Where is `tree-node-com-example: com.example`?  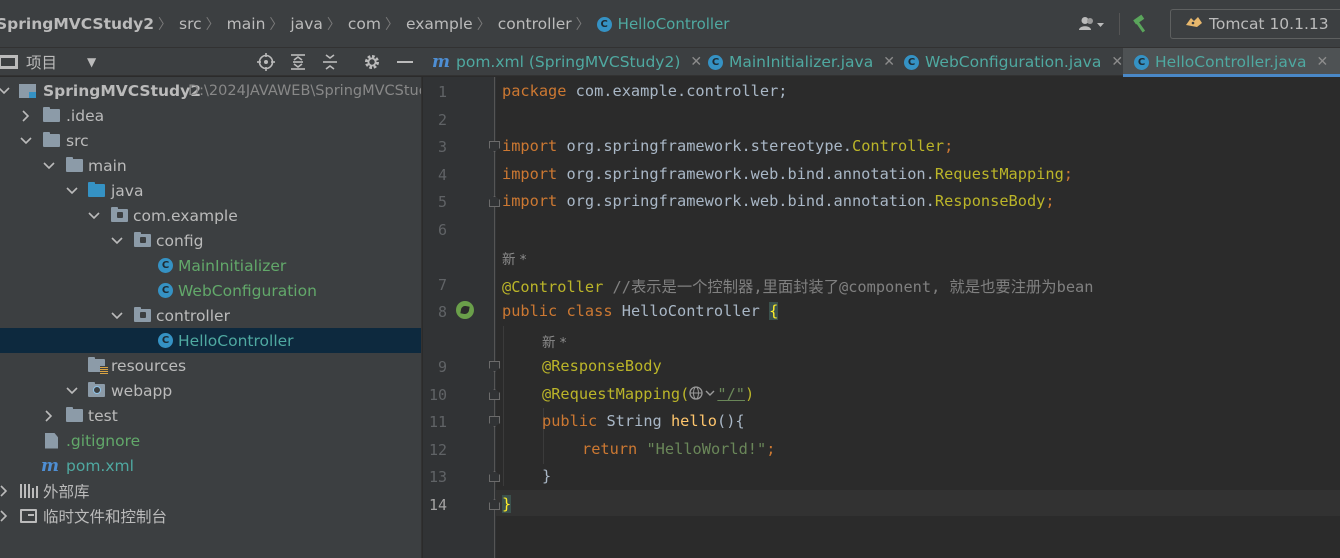 tree-node-com-example: com.example is located at coordinates (210, 215).